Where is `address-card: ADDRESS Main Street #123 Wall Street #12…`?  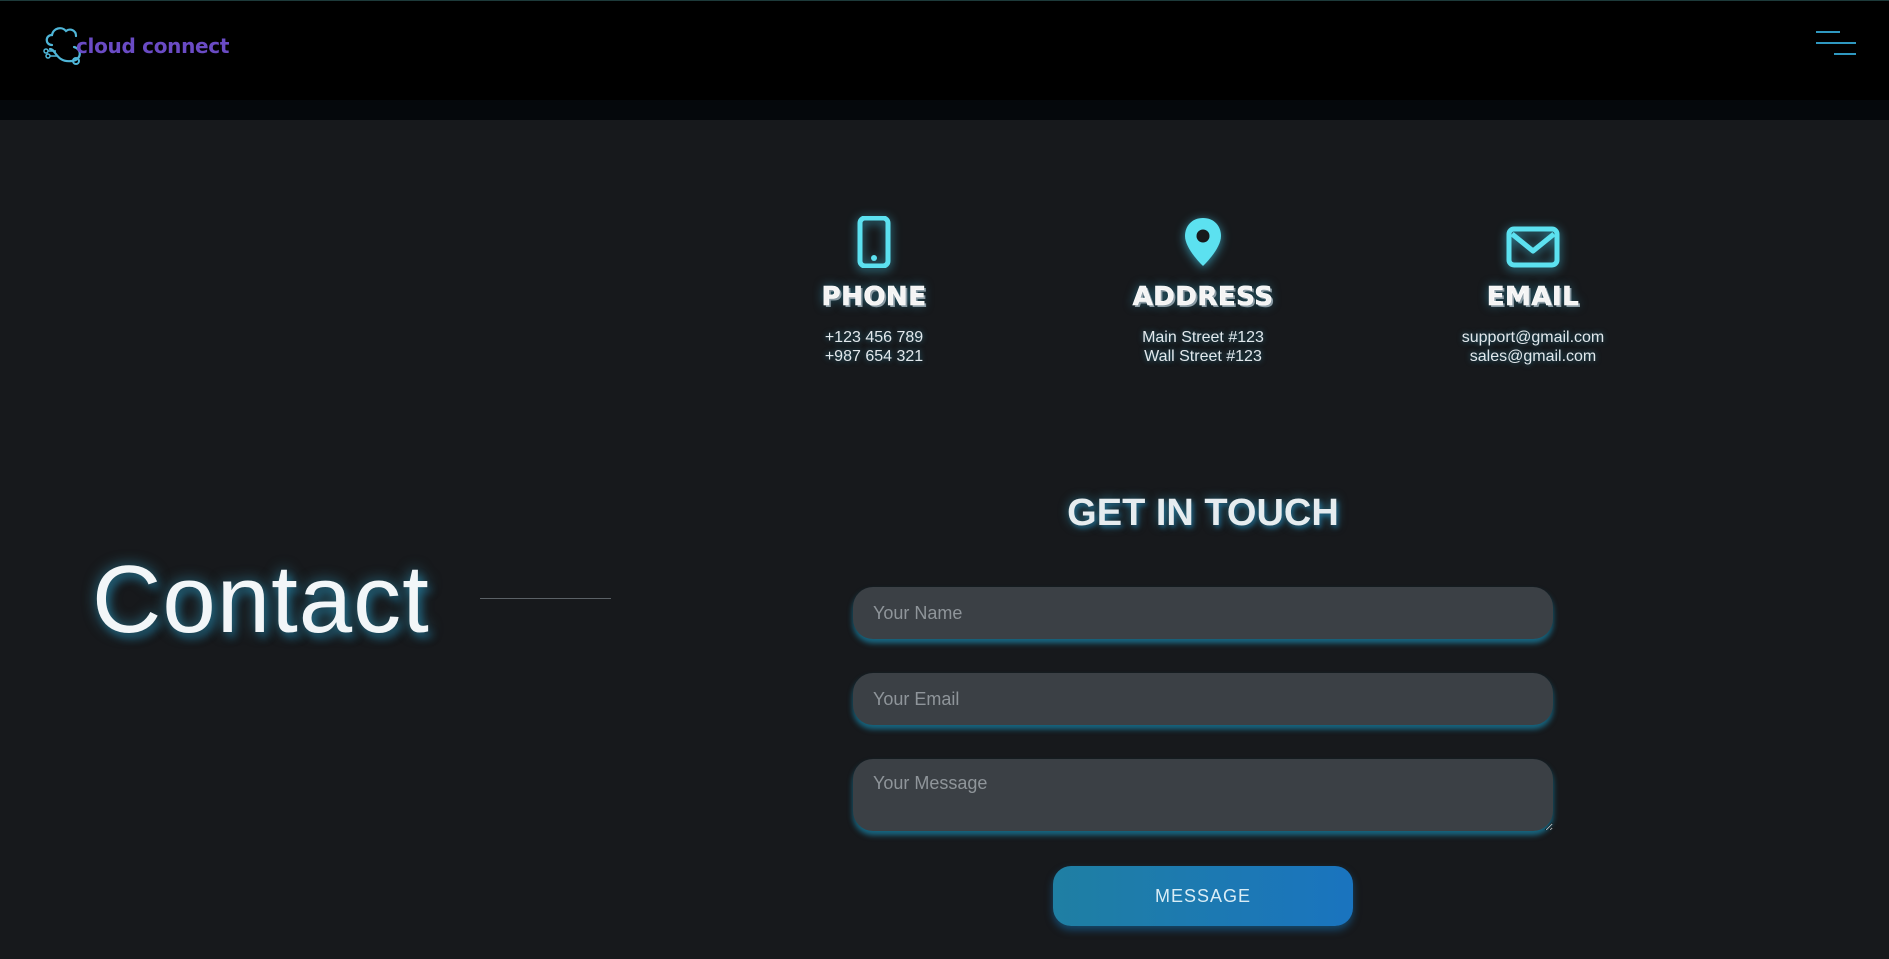
address-card: ADDRESS Main Street #123 Wall Street #12… is located at coordinates (1203, 288).